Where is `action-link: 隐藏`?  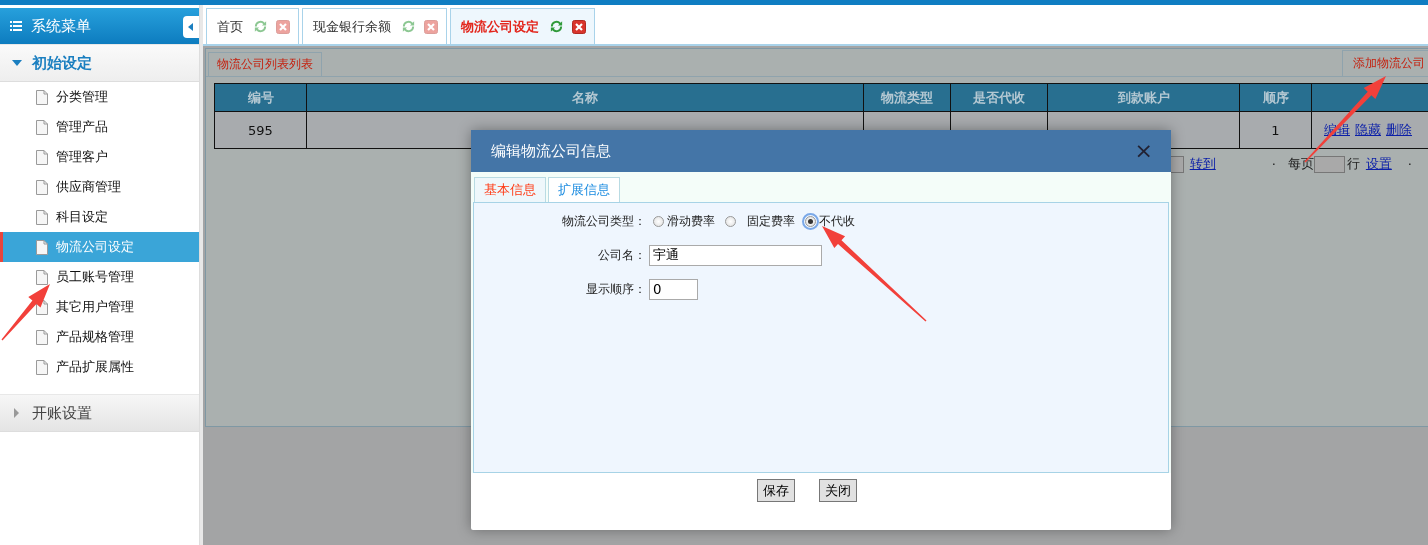
action-link: 隐藏 is located at coordinates (1368, 130).